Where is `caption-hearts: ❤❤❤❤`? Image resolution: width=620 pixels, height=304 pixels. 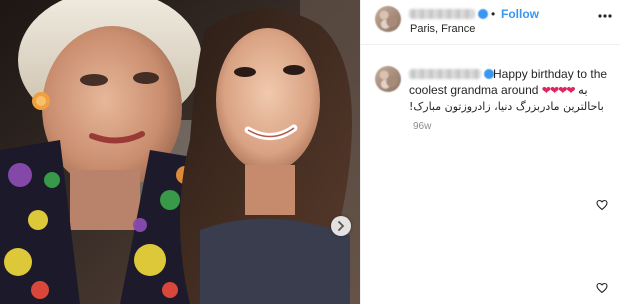
caption-hearts: ❤❤❤❤ is located at coordinates (558, 91).